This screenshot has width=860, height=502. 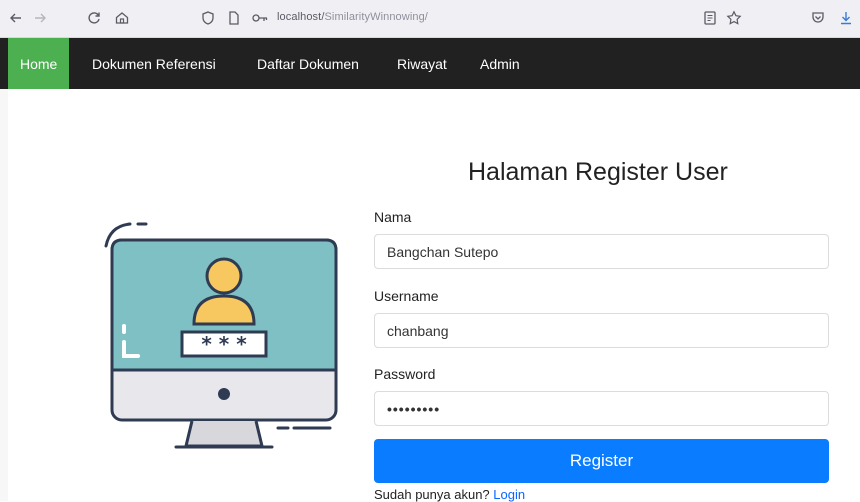 What do you see at coordinates (352, 17) in the screenshot?
I see `url-text: localhost/SimilarityWinnowing/` at bounding box center [352, 17].